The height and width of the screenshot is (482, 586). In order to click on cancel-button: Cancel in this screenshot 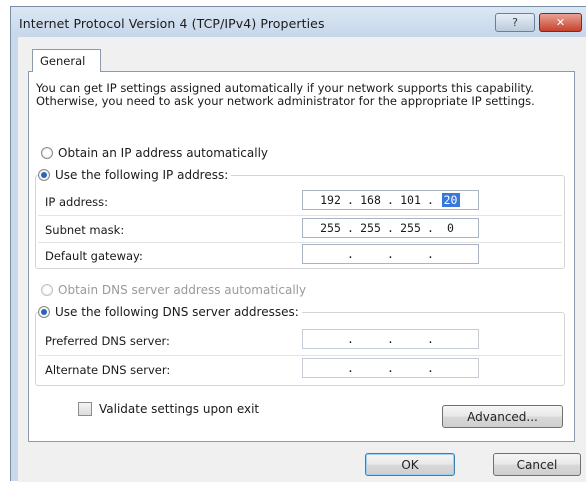, I will do `click(537, 464)`.